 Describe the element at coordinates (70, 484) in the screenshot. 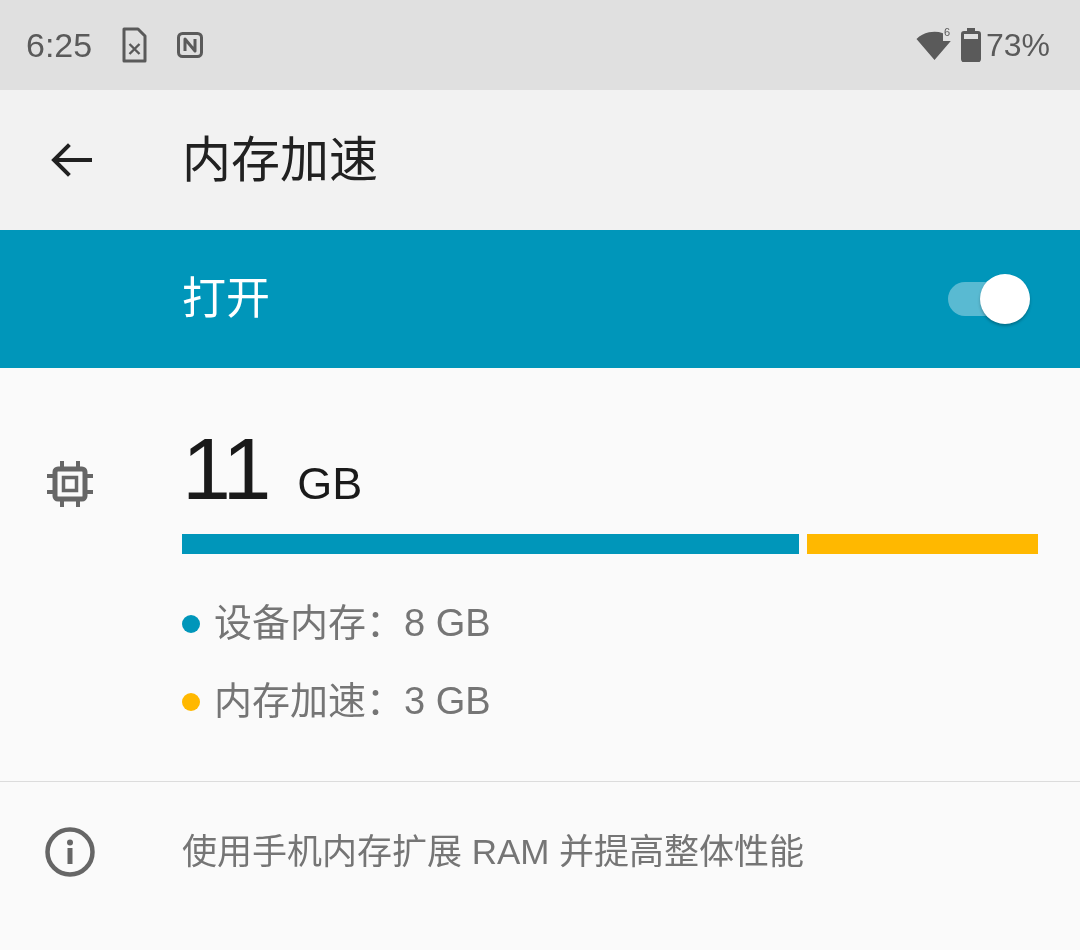

I see `chip-icon` at that location.